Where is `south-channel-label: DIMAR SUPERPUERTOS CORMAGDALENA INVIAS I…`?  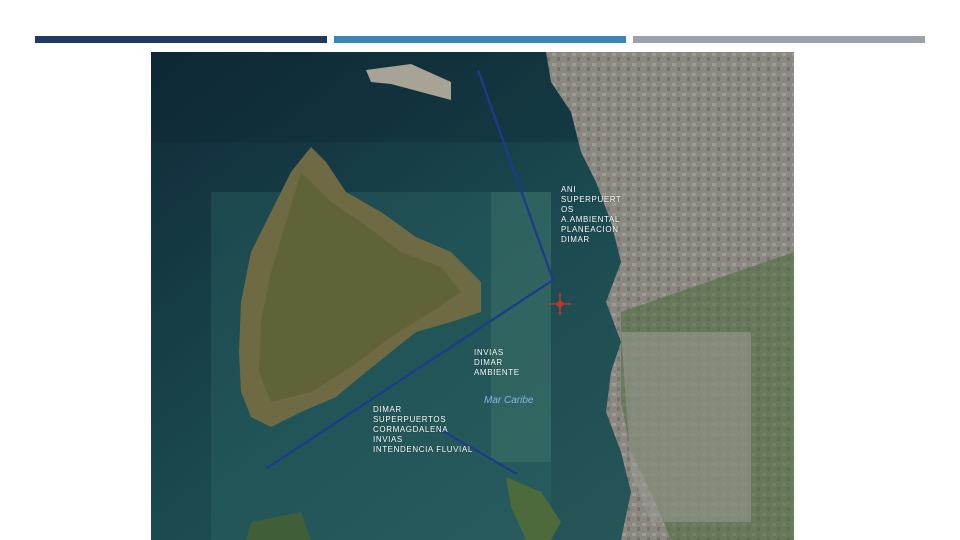
south-channel-label: DIMAR SUPERPUERTOS CORMAGDALENA INVIAS I… is located at coordinates (423, 429).